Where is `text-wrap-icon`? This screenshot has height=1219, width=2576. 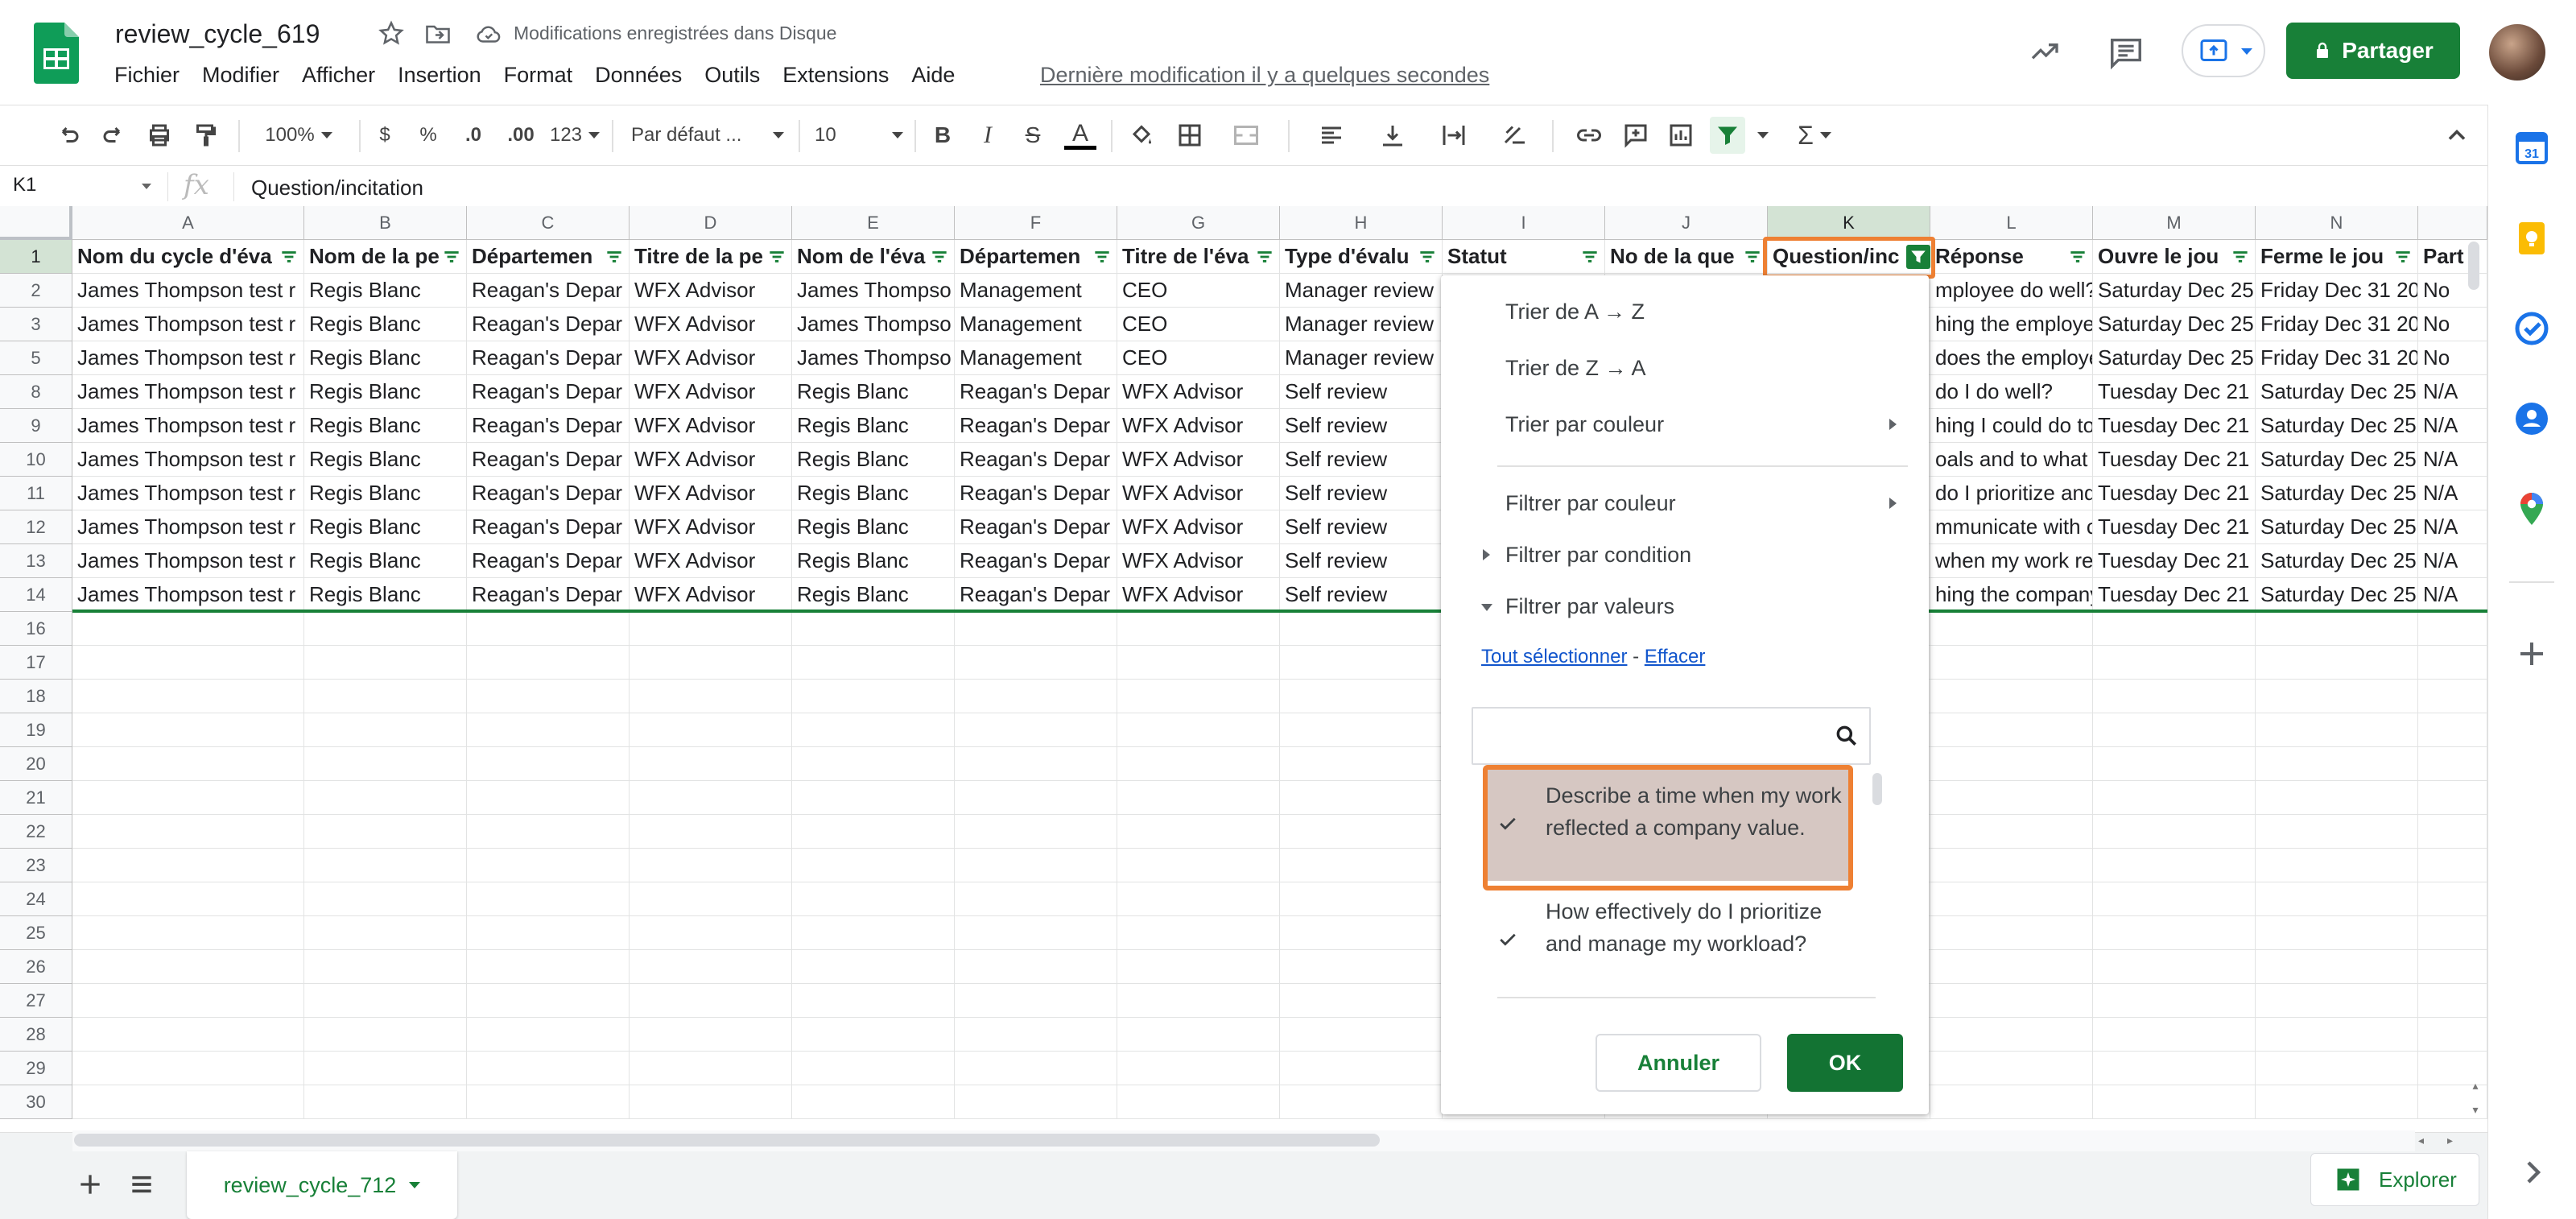 text-wrap-icon is located at coordinates (1454, 136).